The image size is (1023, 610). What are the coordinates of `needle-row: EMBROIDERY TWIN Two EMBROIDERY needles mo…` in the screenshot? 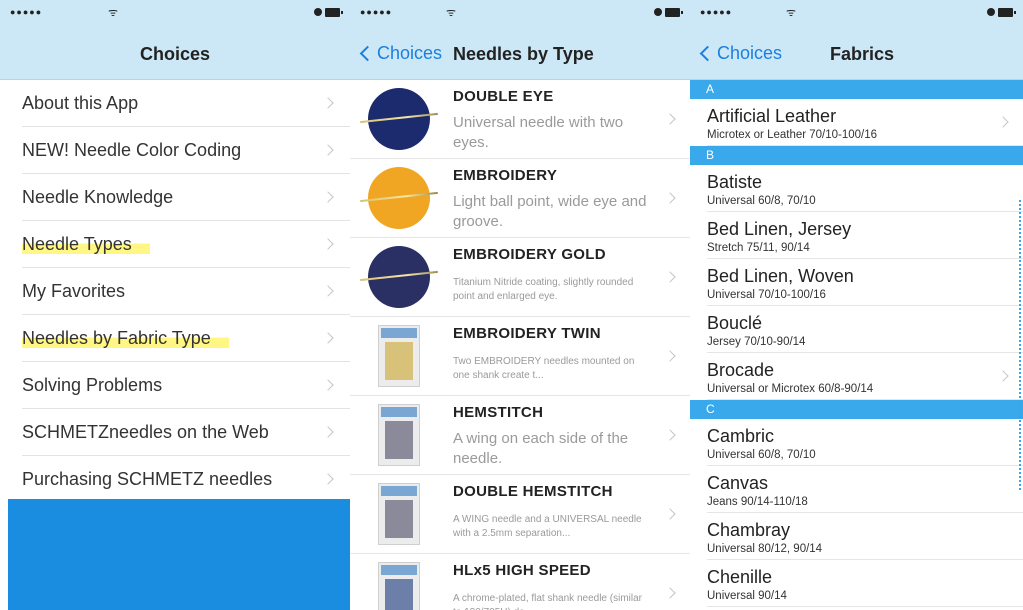 It's located at (520, 356).